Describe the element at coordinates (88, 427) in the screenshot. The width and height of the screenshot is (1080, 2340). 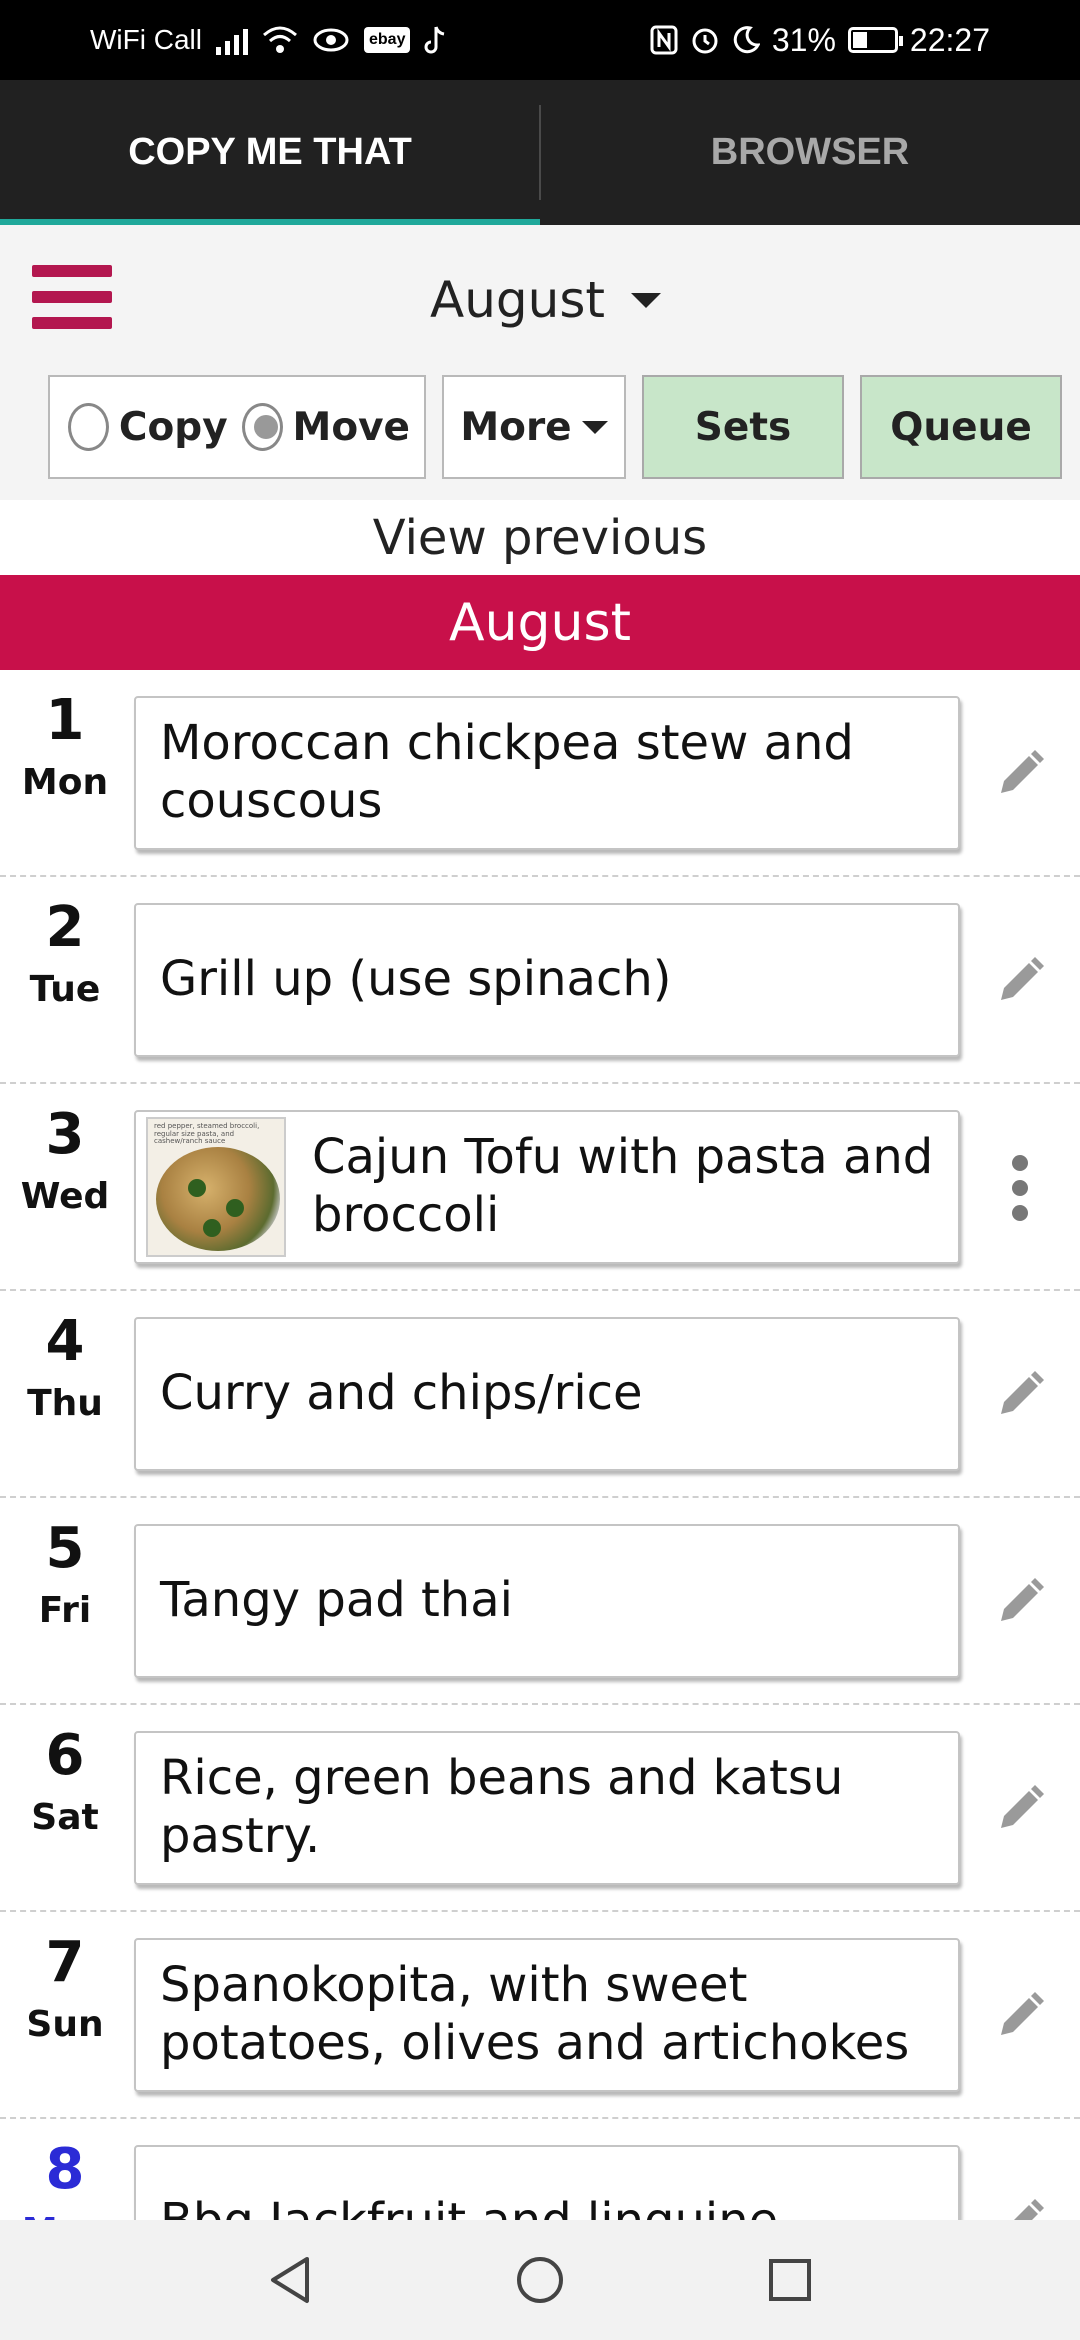
I see `copy-radio` at that location.